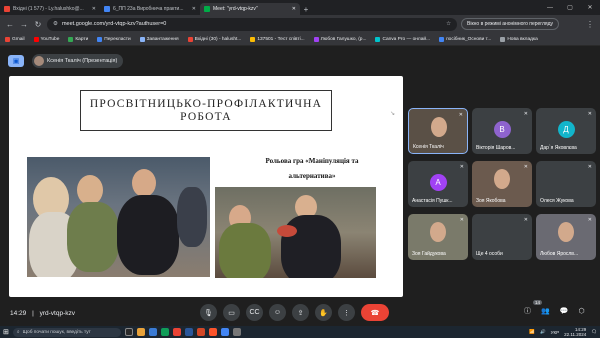 The width and height of the screenshot is (600, 338). Describe the element at coordinates (78, 61) in the screenshot. I see `presenter-chip: Ксенія Ткаліч (Презентація)` at that location.